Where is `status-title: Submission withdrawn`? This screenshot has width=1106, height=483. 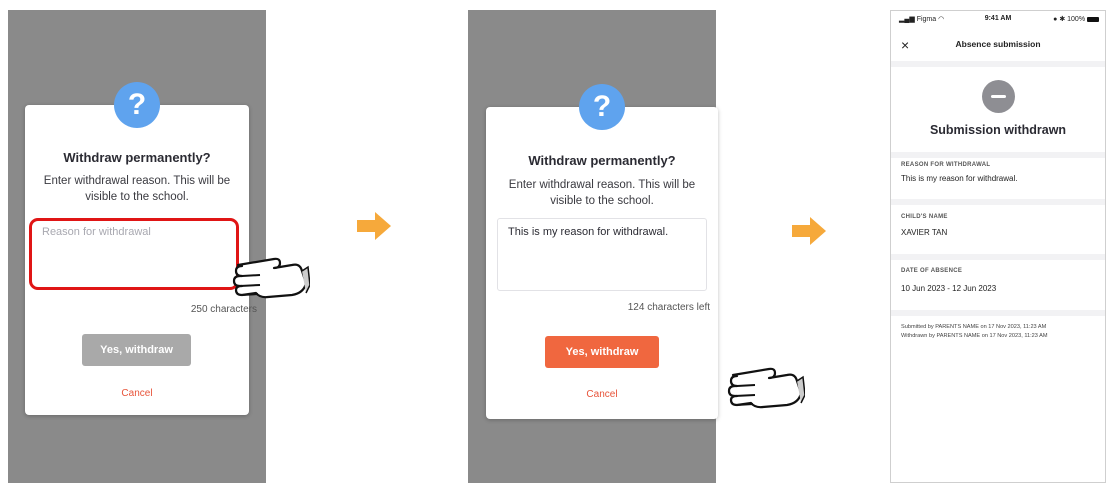
status-title: Submission withdrawn is located at coordinates (998, 130).